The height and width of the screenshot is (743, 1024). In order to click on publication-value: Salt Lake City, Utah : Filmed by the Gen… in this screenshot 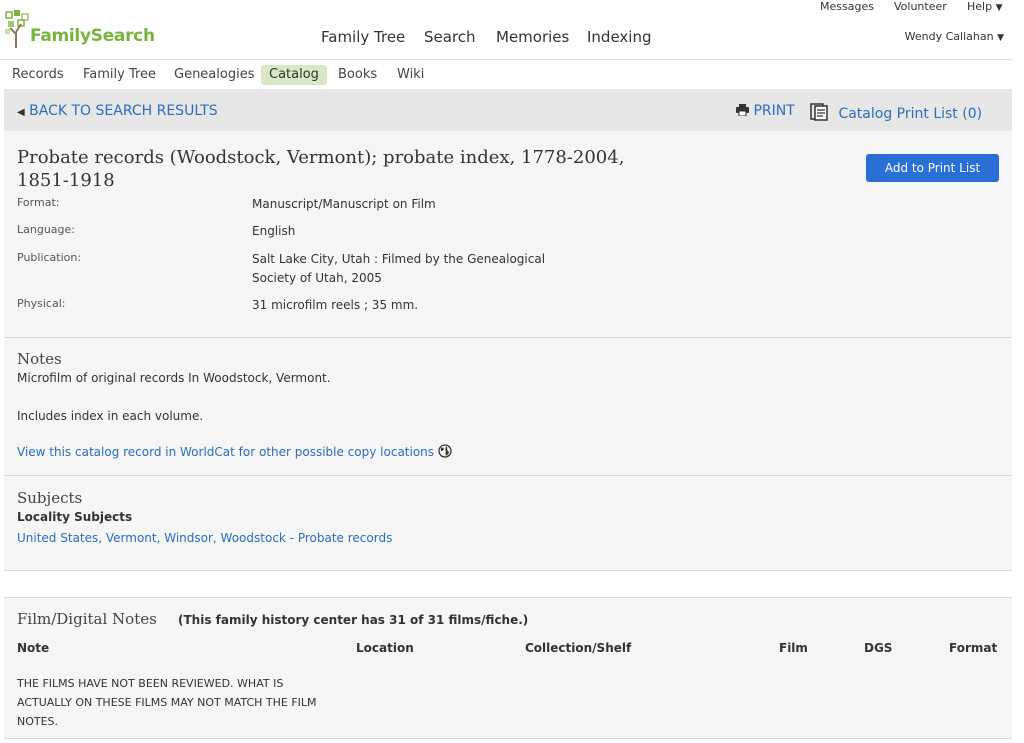, I will do `click(399, 268)`.